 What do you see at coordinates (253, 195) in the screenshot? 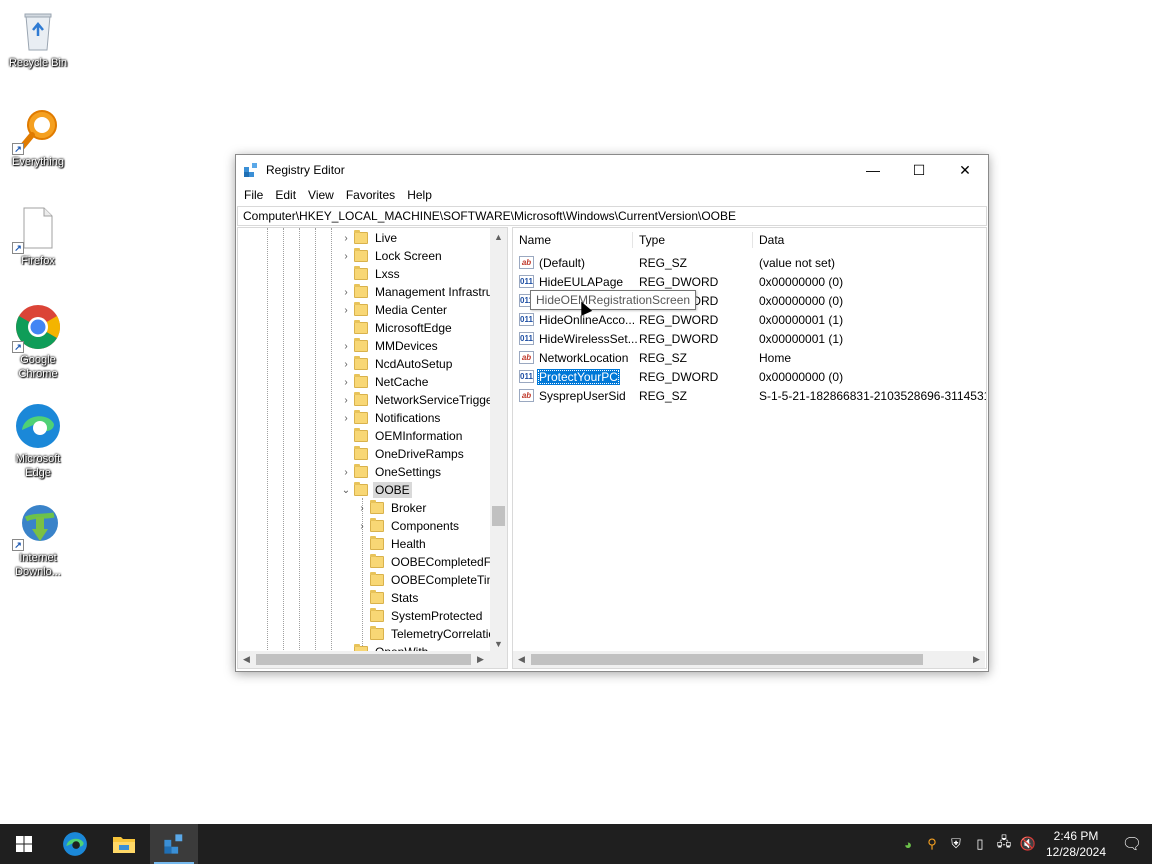
I see `menu-file: File` at bounding box center [253, 195].